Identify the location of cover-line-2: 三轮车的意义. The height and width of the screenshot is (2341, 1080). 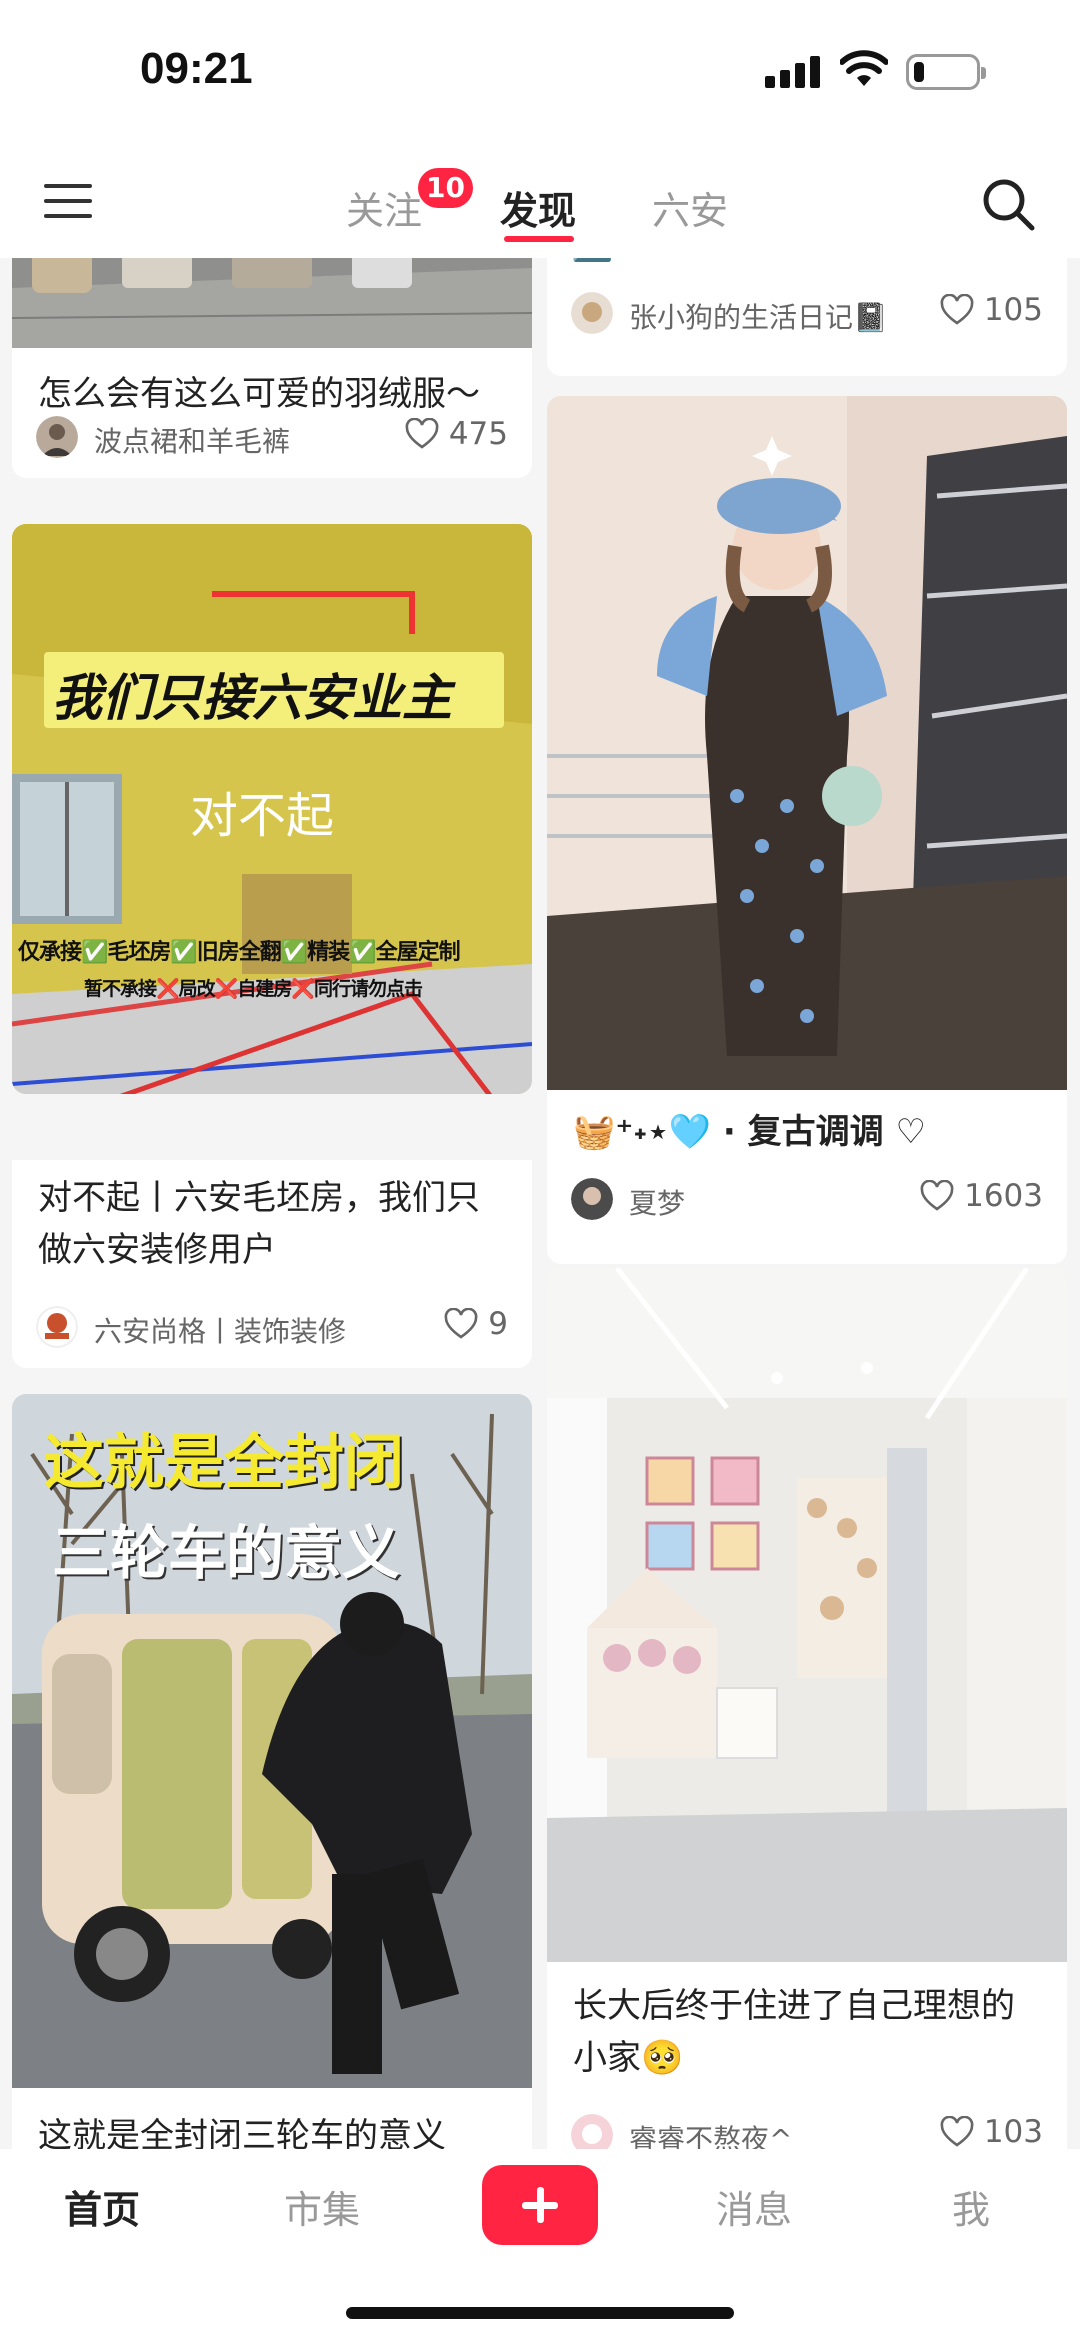
(226, 1553).